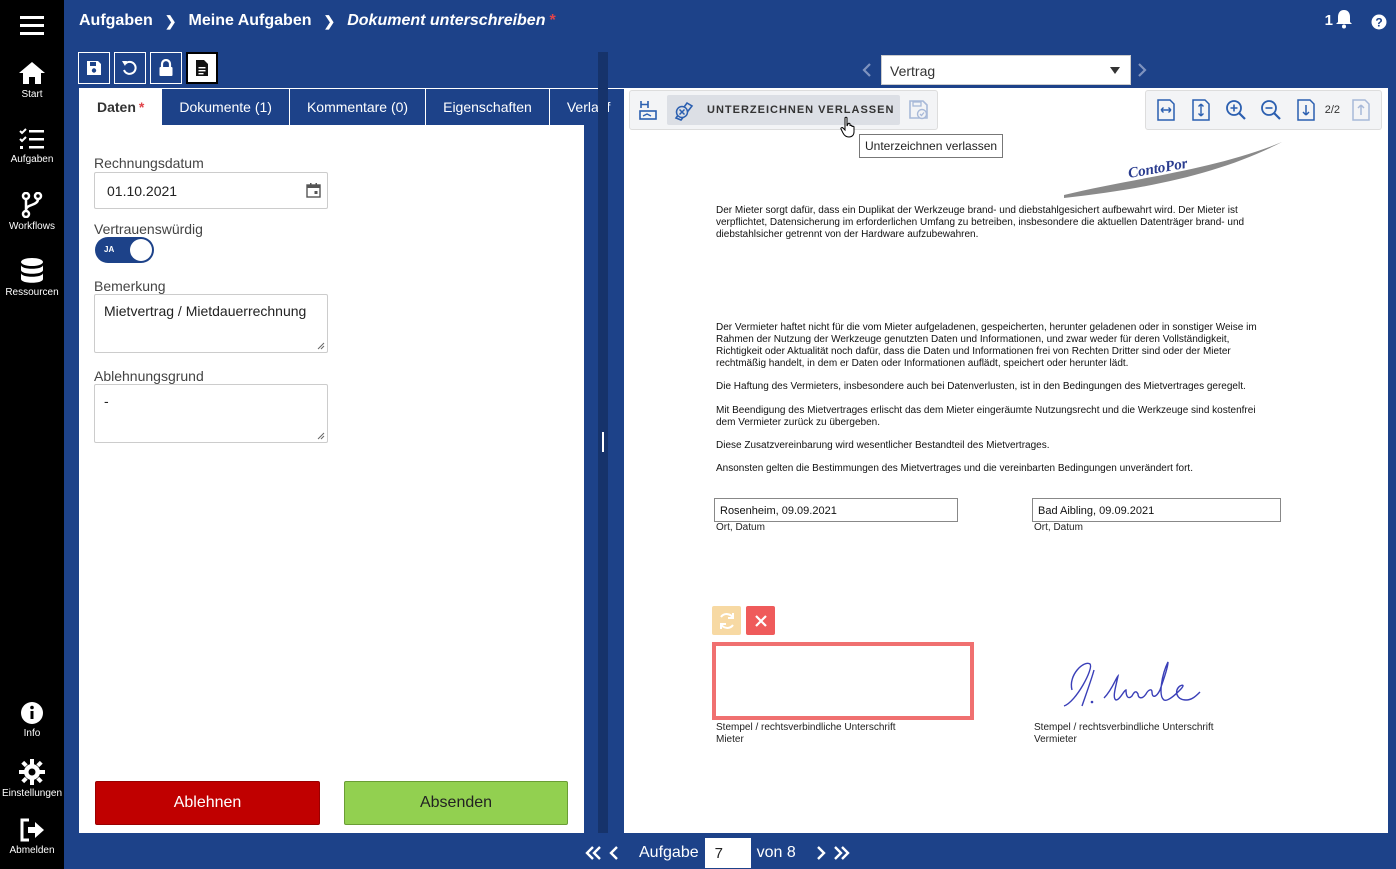  Describe the element at coordinates (32, 226) in the screenshot. I see `nav-workflows-label: Workflows` at that location.